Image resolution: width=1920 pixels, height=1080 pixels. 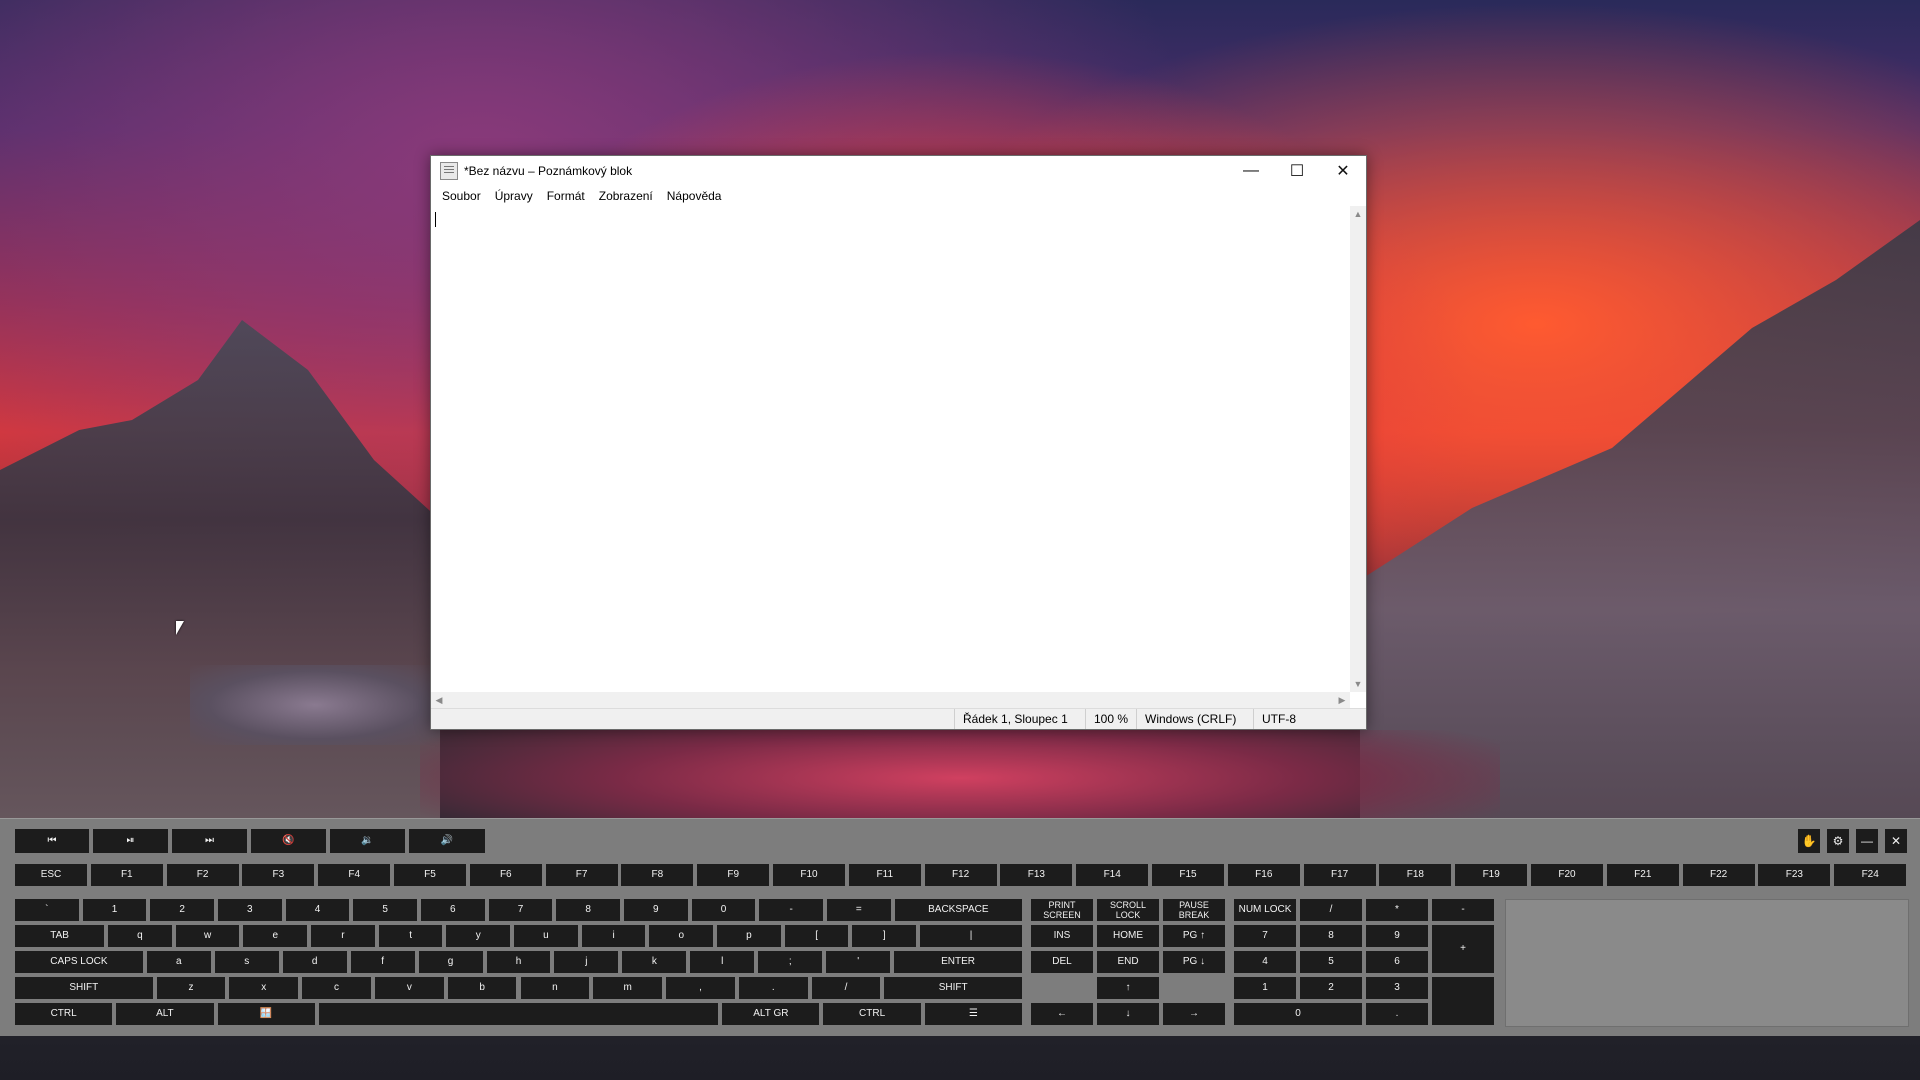 I want to click on function-key-f21: F21, so click(x=1642, y=875).